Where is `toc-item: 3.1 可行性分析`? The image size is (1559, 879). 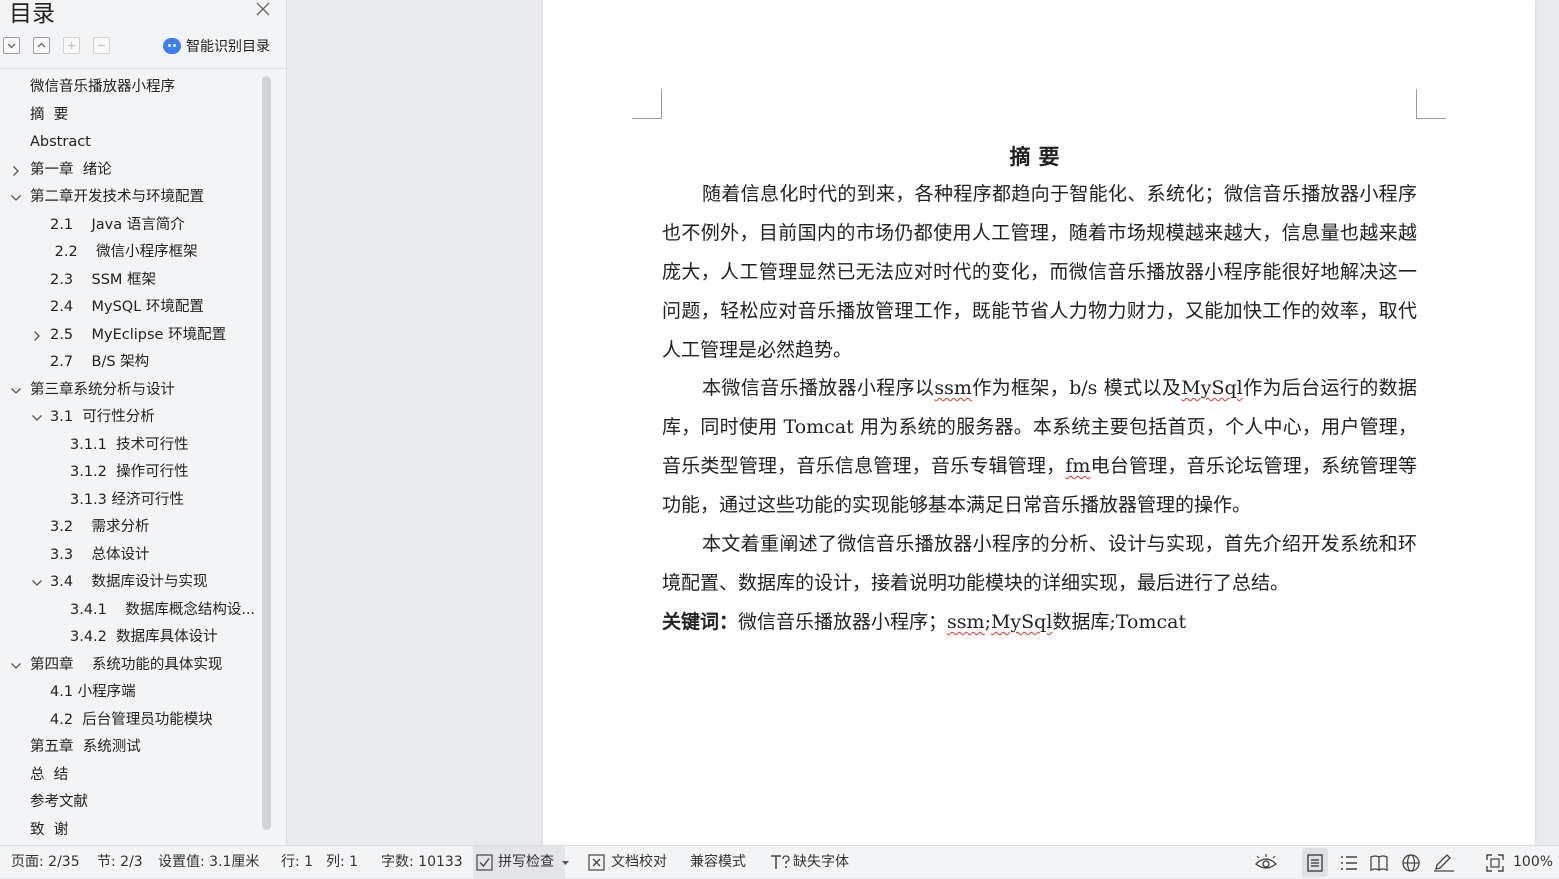 toc-item: 3.1 可行性分析 is located at coordinates (131, 417).